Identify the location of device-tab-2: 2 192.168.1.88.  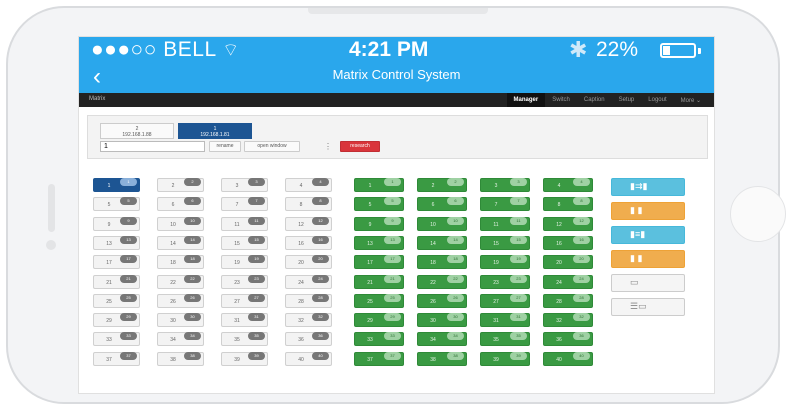
(137, 131).